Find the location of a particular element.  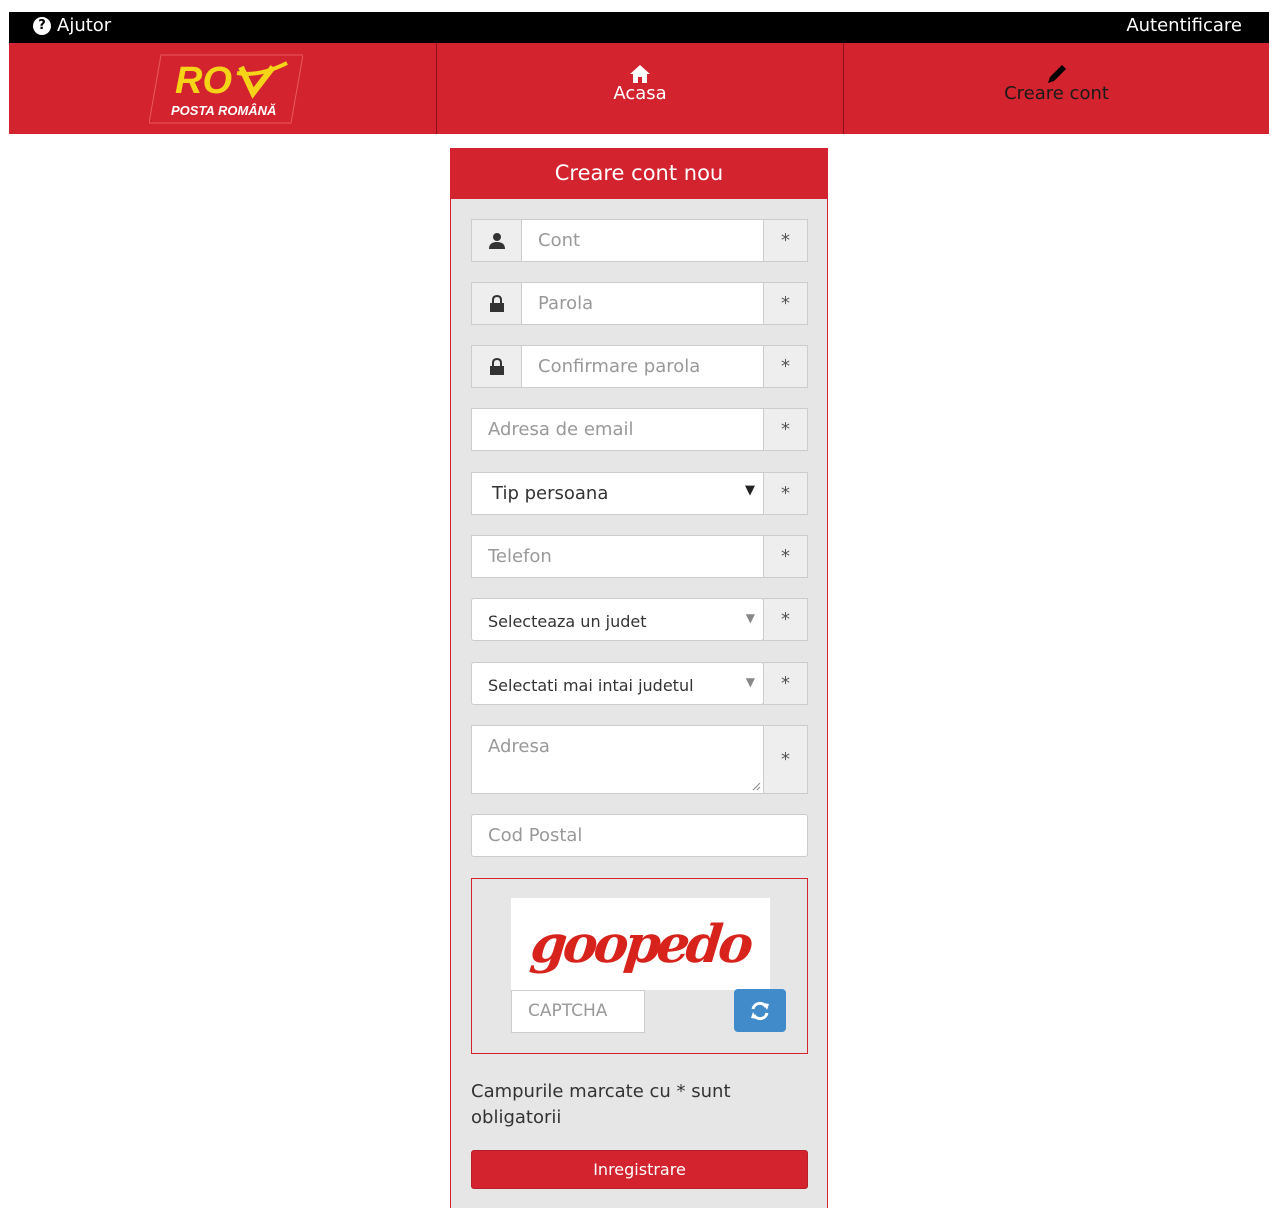

resize-handle-icon is located at coordinates (756, 786).